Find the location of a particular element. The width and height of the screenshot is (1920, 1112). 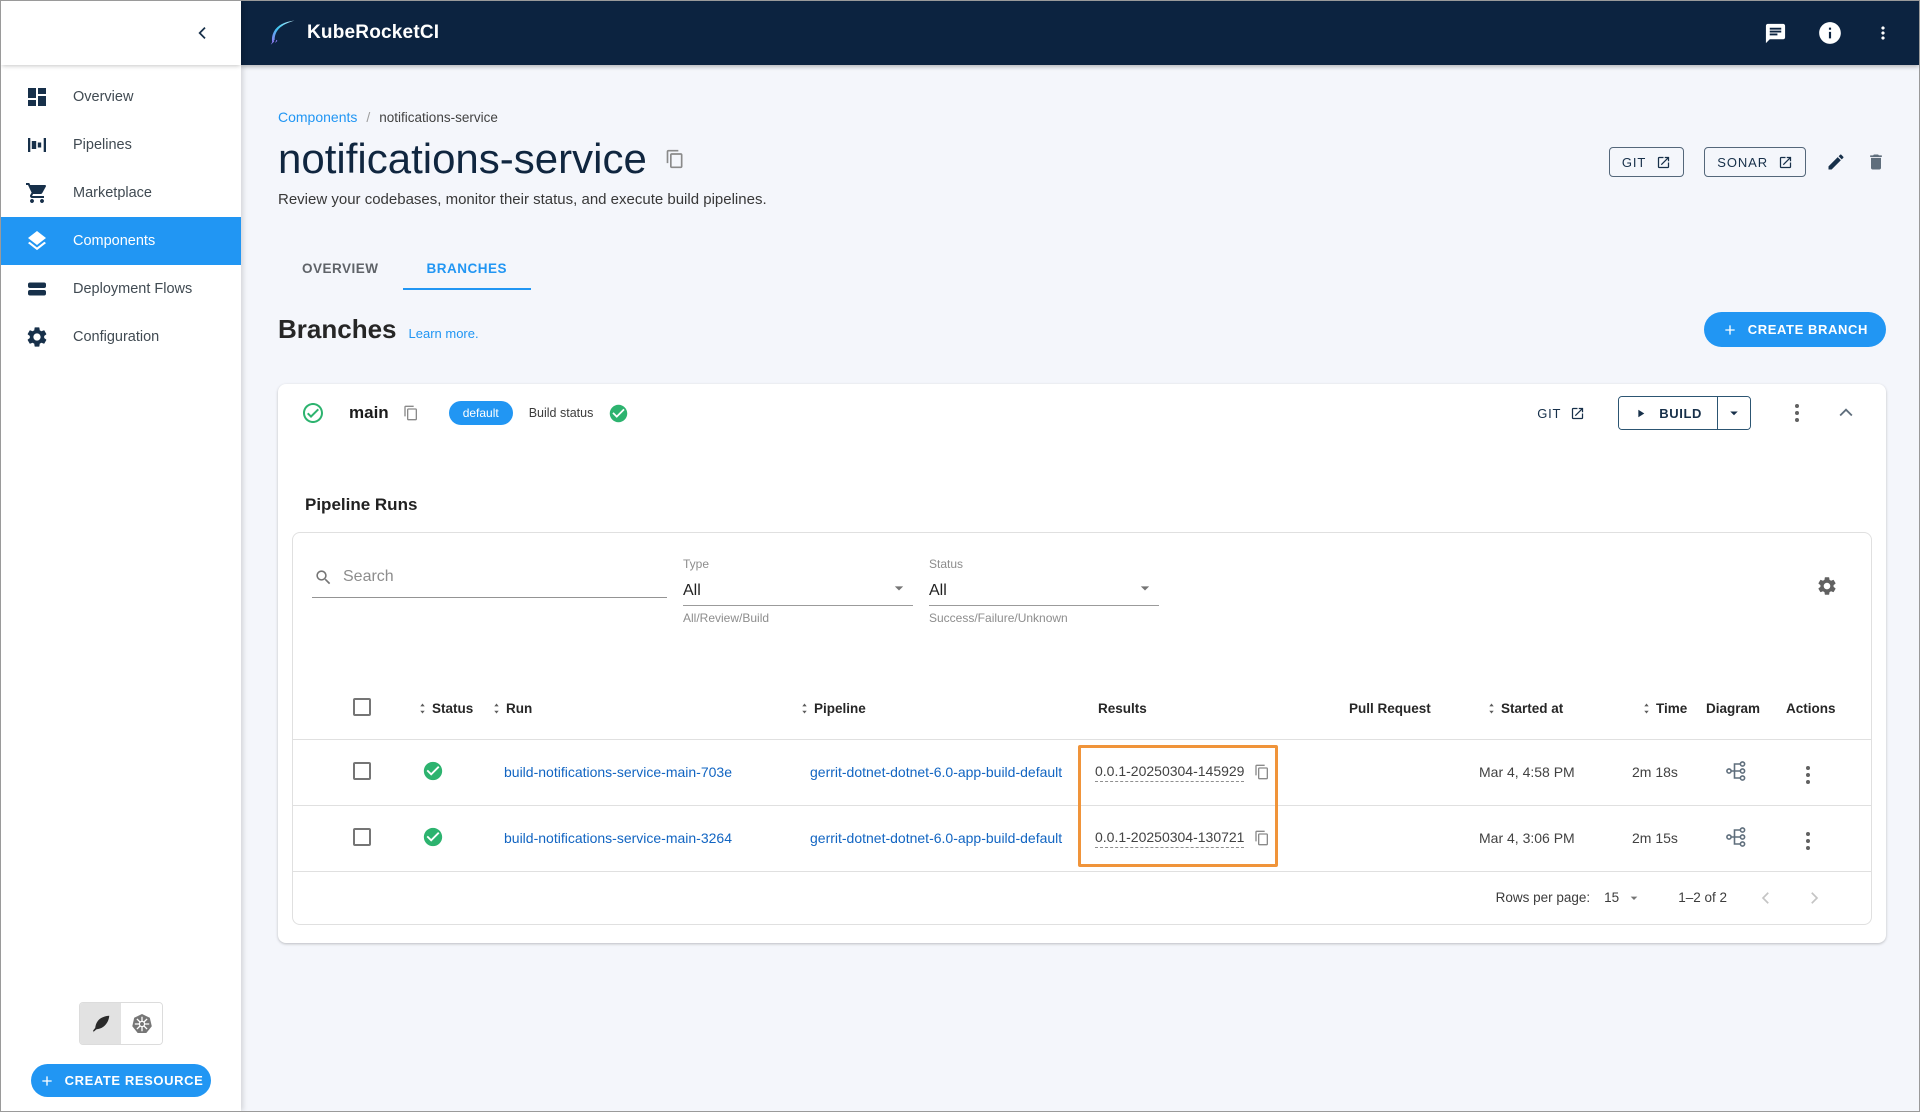

sidebar-item-marketplace: Marketplace is located at coordinates (121, 193).